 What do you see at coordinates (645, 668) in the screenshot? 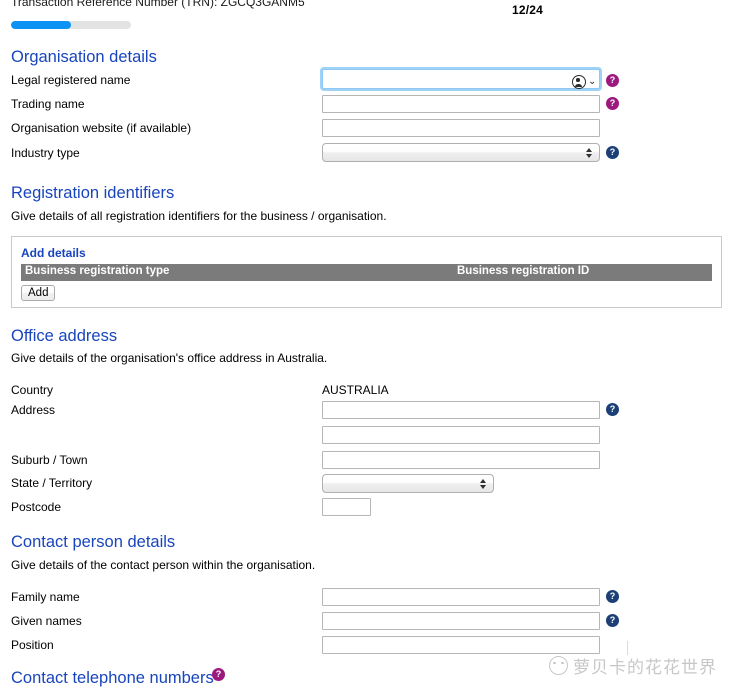
I see `watermark-text: 萝贝卡的花花世界` at bounding box center [645, 668].